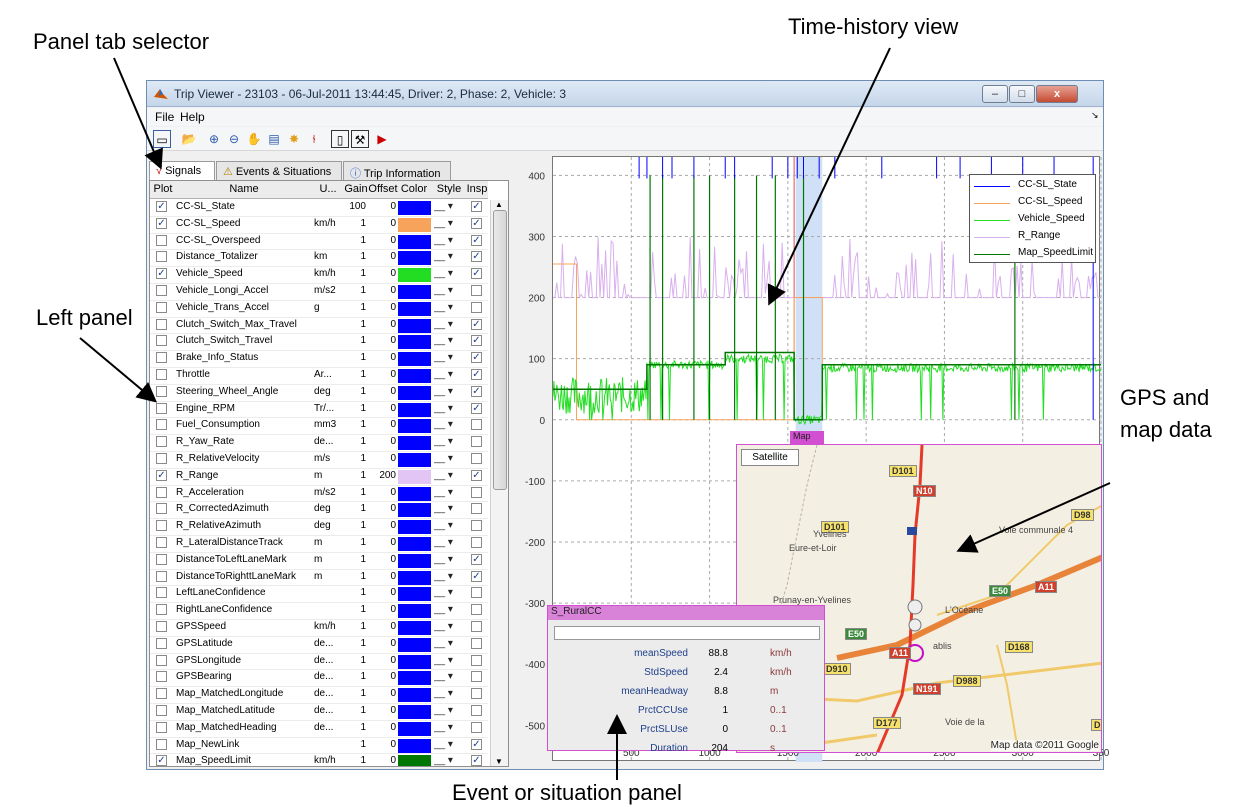  What do you see at coordinates (340, 139) in the screenshot?
I see `layout-icon: ▯` at bounding box center [340, 139].